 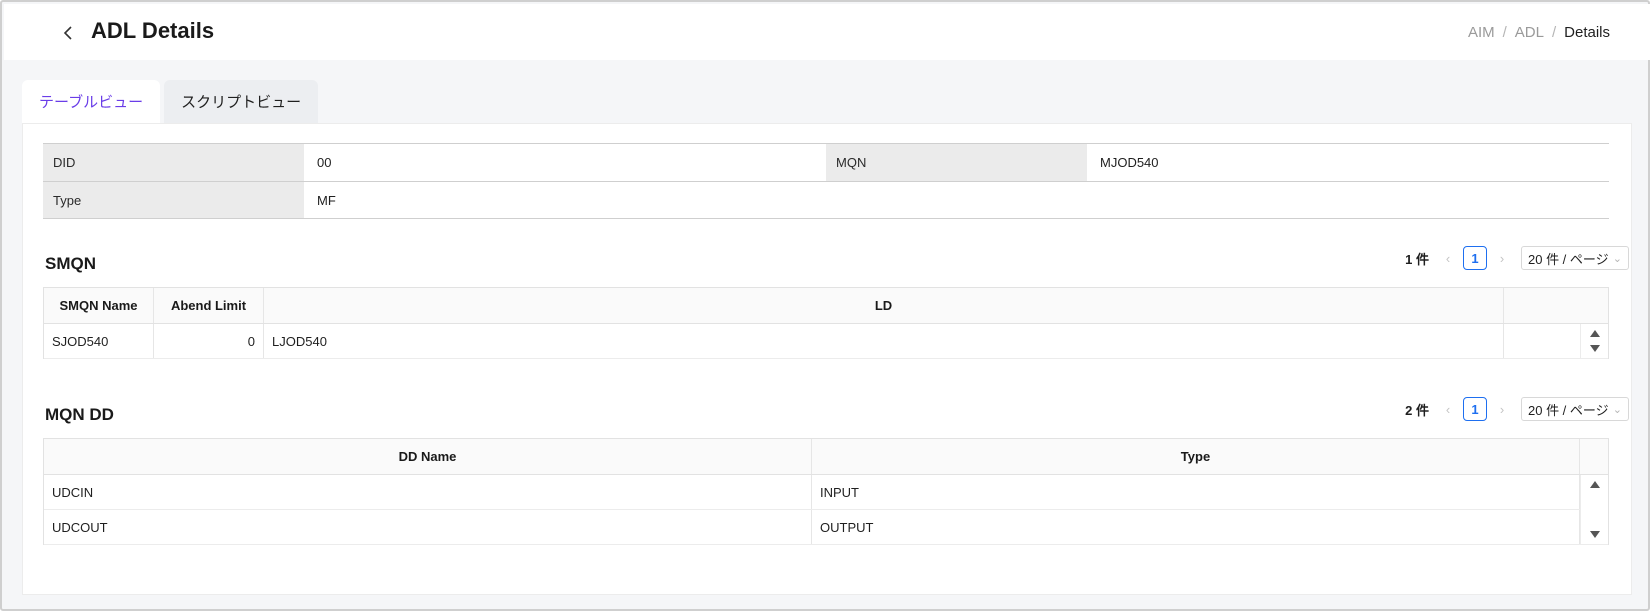 I want to click on page-header: ADL Details AIM / ADL / Details, so click(x=827, y=32).